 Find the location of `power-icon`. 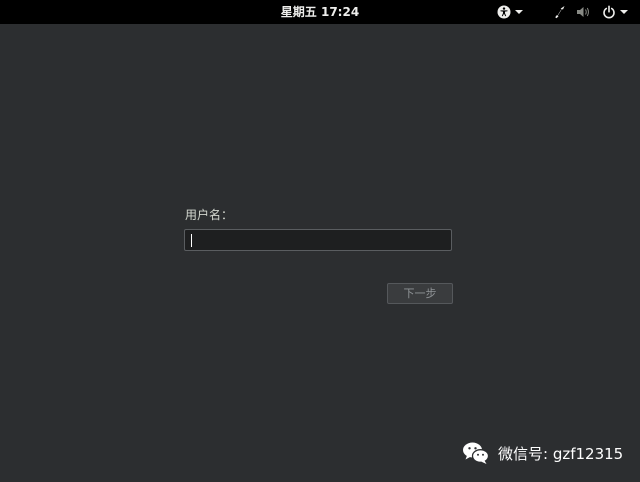

power-icon is located at coordinates (609, 12).